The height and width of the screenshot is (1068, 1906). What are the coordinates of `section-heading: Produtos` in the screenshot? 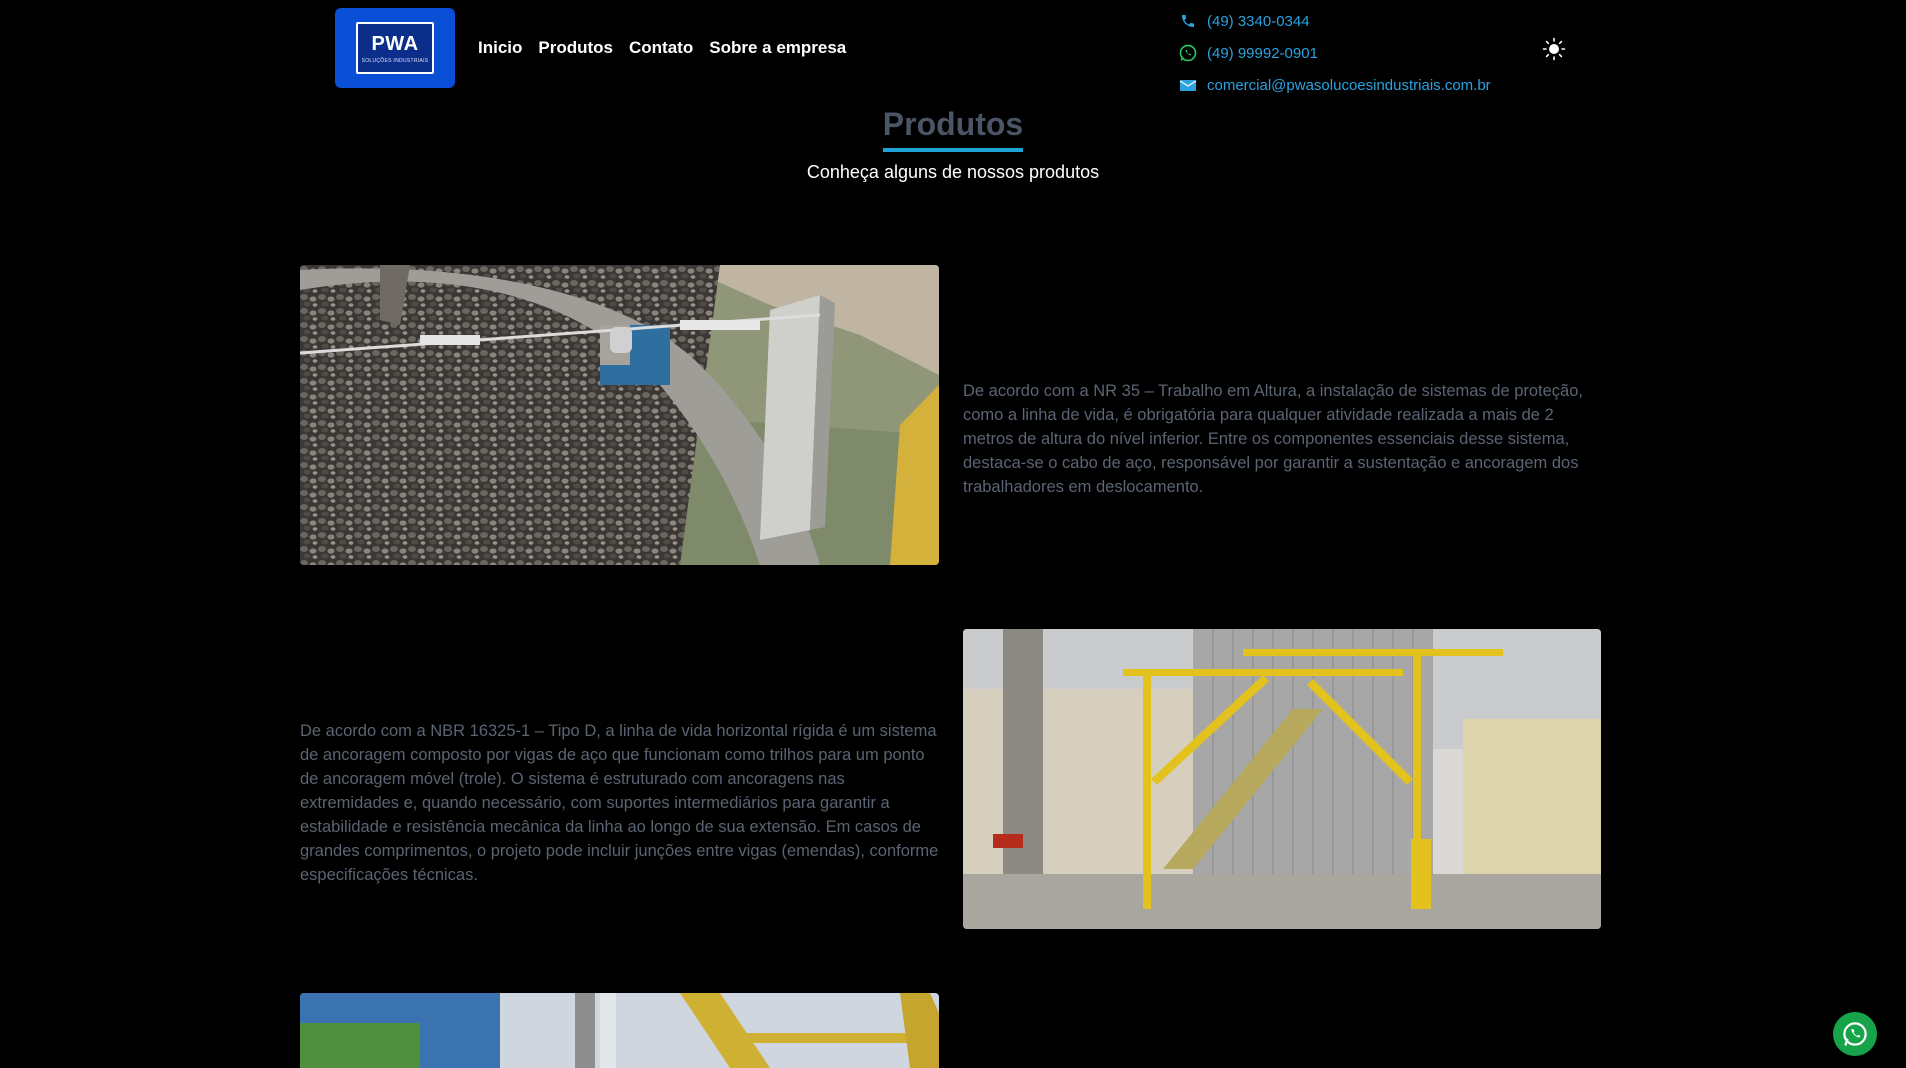 It's located at (953, 128).